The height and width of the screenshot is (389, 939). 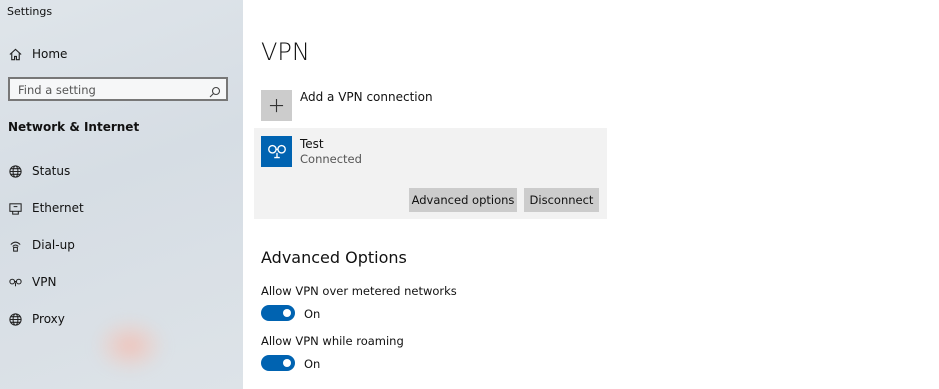 I want to click on vpn-icon, so click(x=15, y=282).